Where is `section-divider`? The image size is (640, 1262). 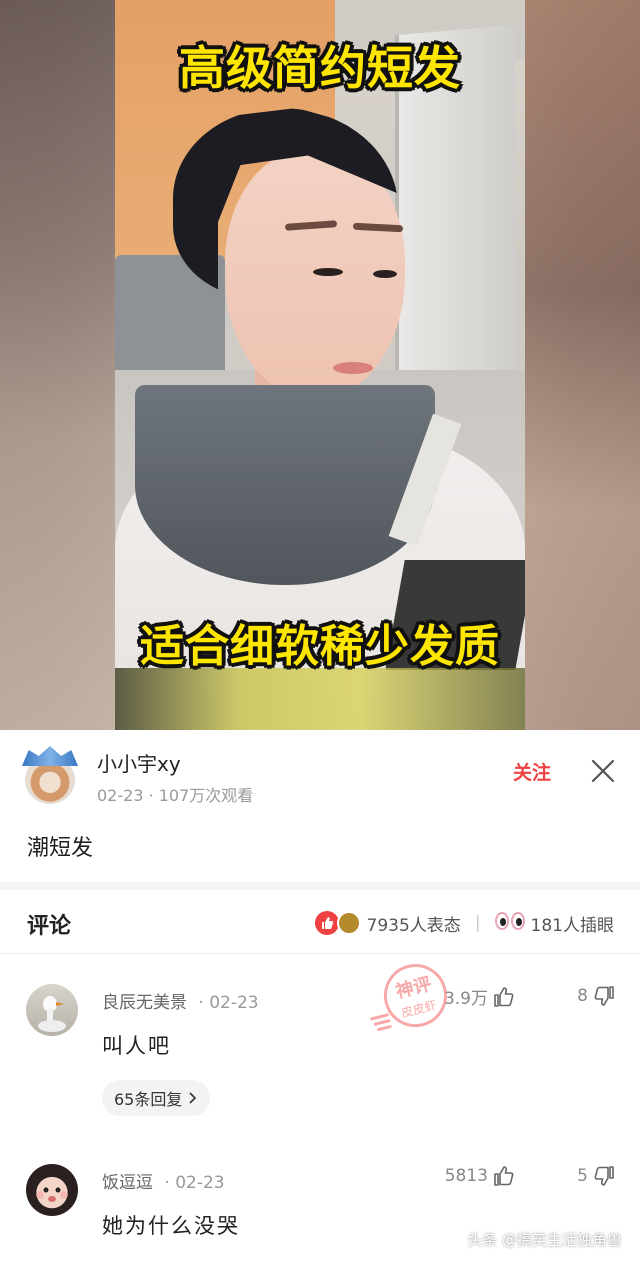
section-divider is located at coordinates (320, 886).